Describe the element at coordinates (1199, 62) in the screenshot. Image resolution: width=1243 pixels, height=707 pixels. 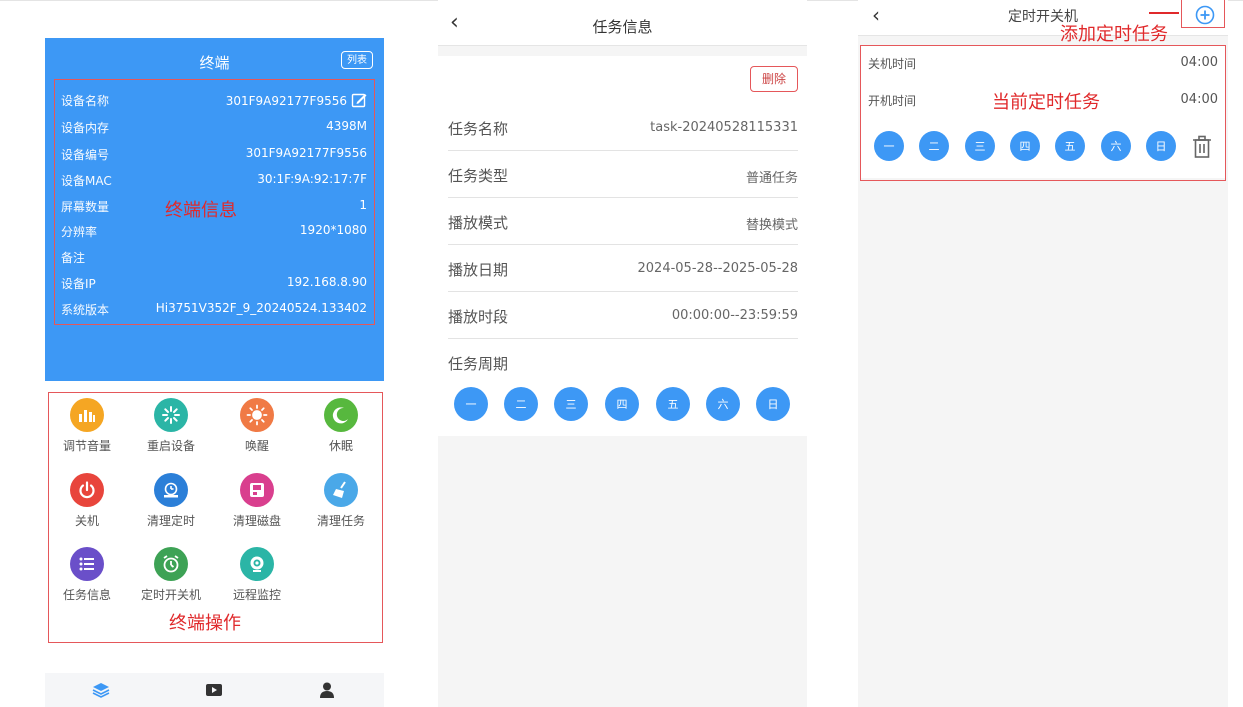
I see `shutdown-time-value: 04:00` at that location.